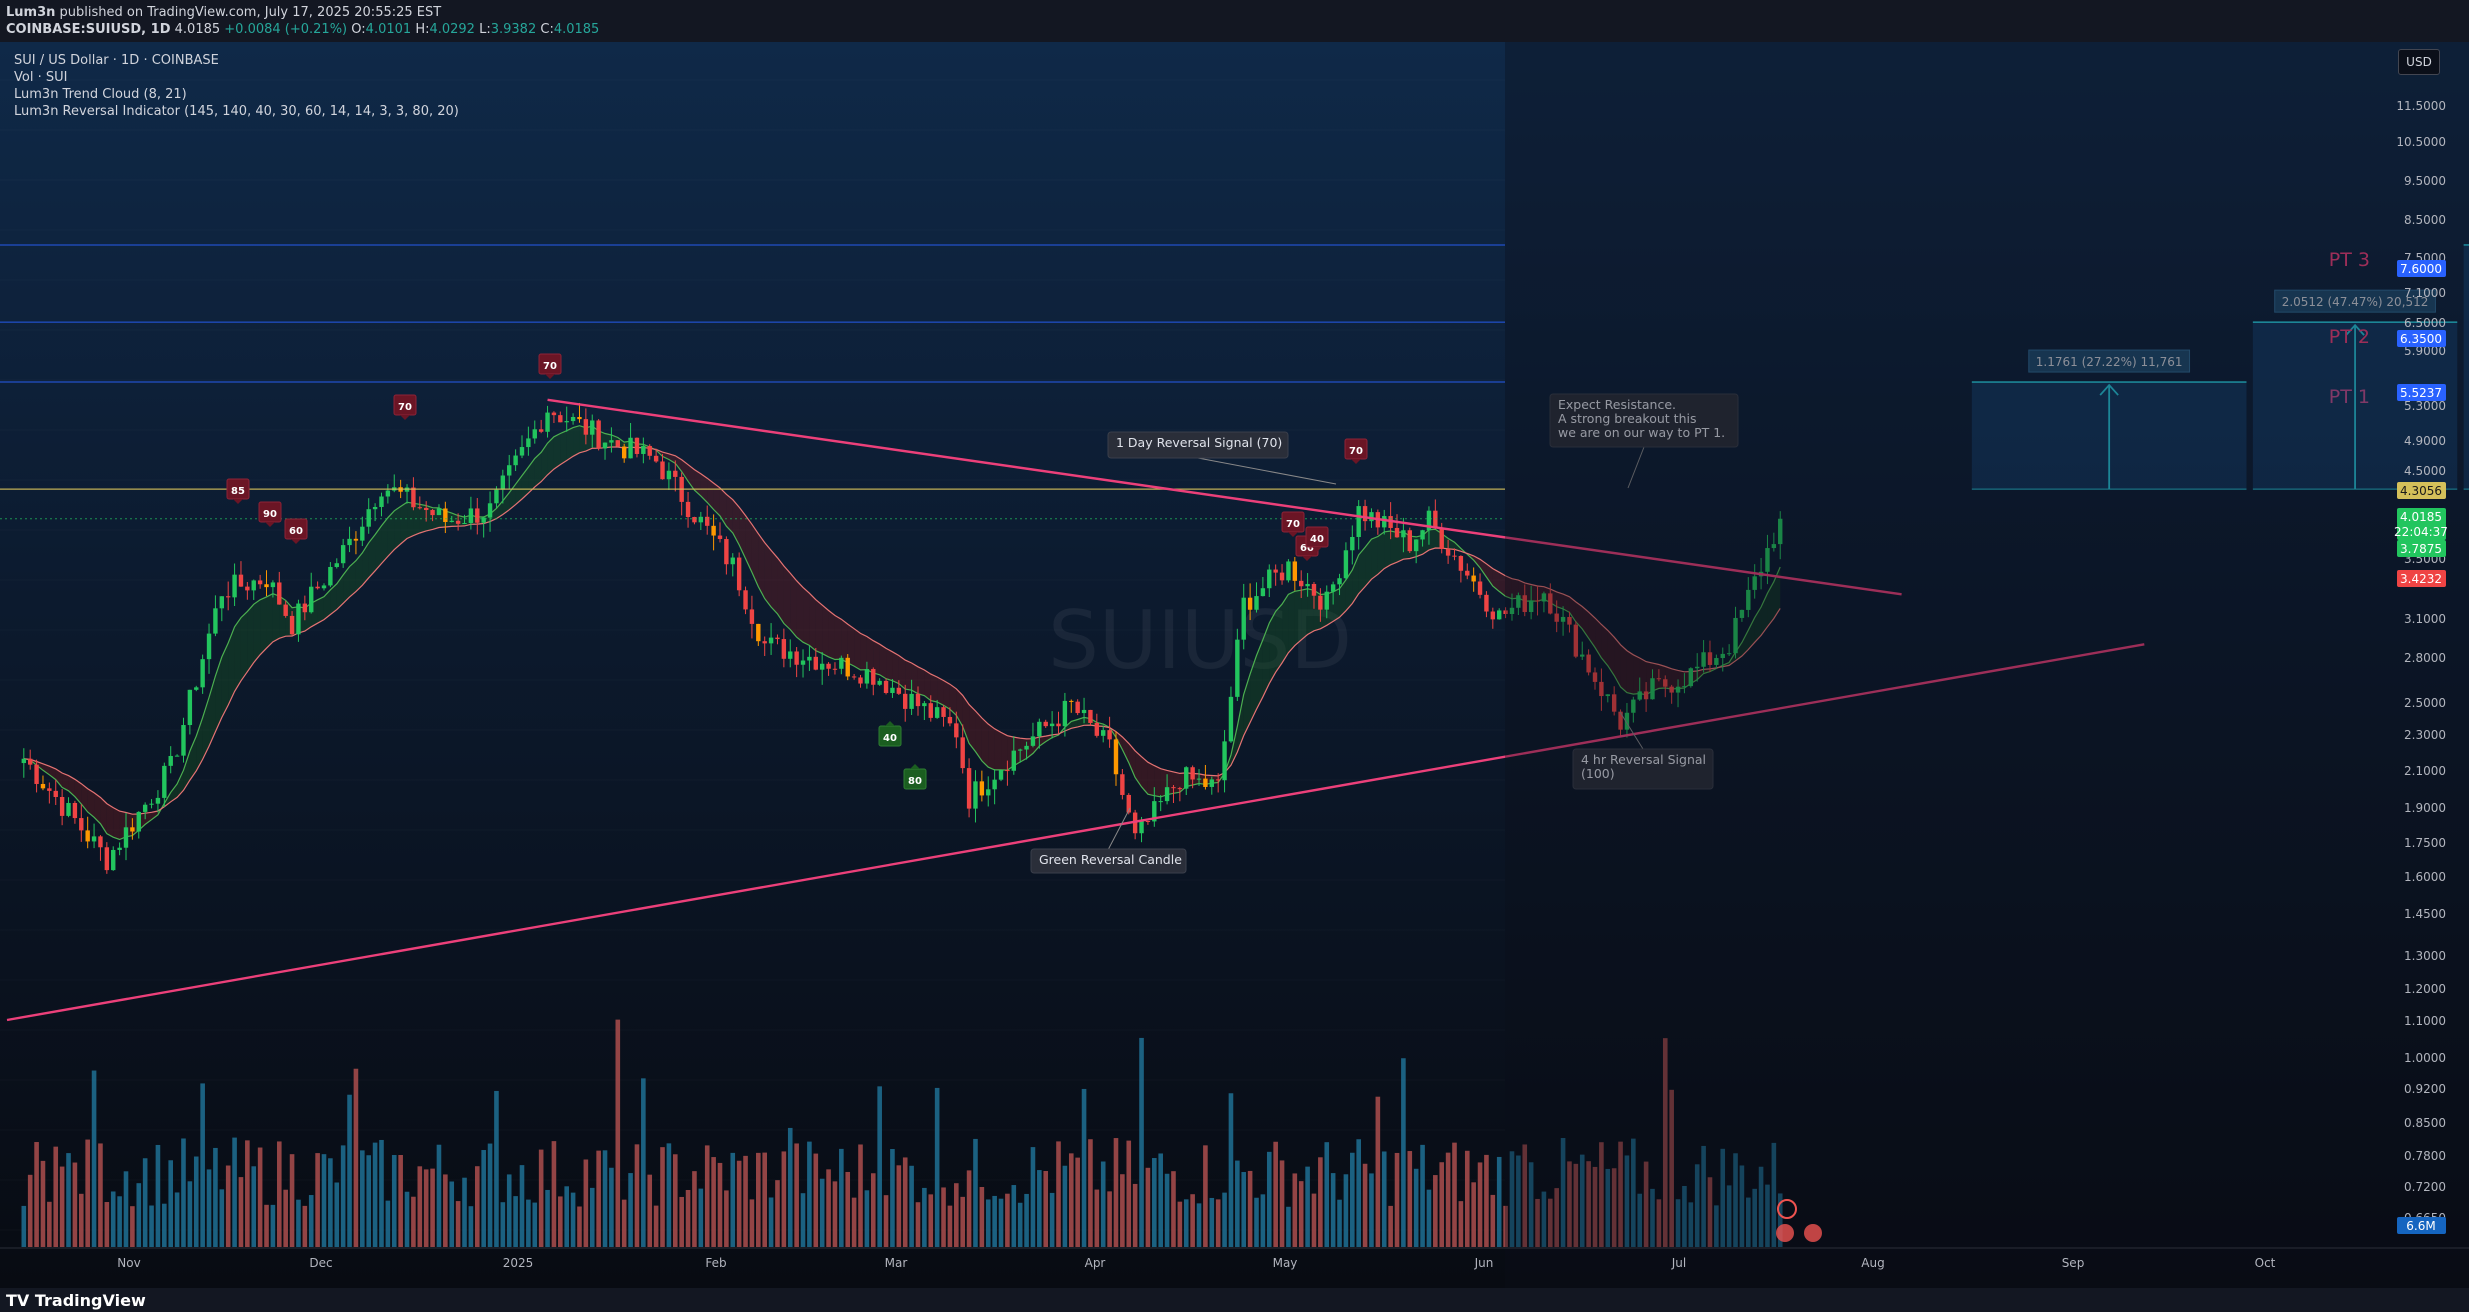  I want to click on price-tick-label: 8.5000, so click(2425, 220).